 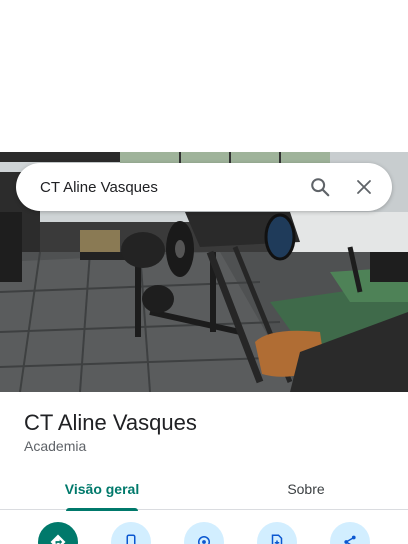 I want to click on search-bar: CT Aline Vasques, so click(x=204, y=187).